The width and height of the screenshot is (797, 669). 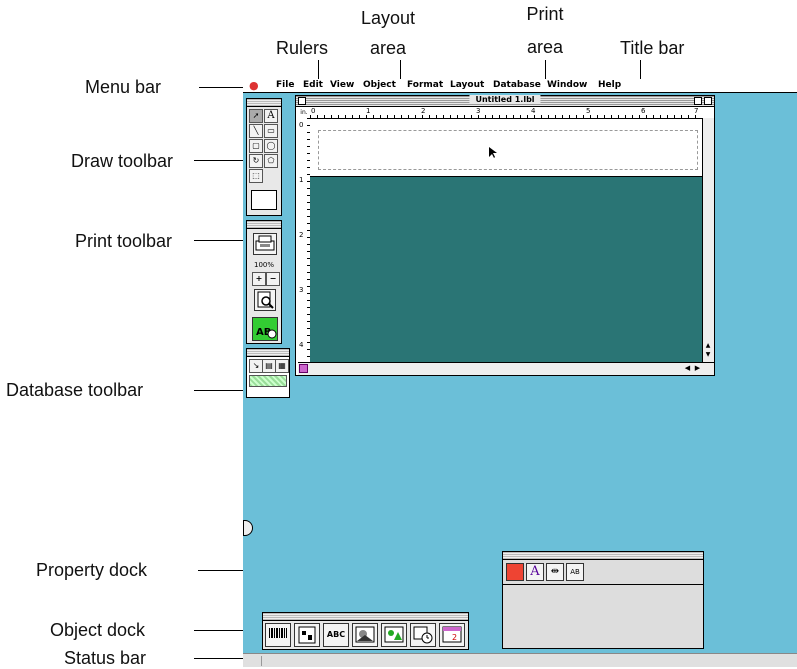 What do you see at coordinates (603, 556) in the screenshot?
I see `property-dock-titlebar` at bounding box center [603, 556].